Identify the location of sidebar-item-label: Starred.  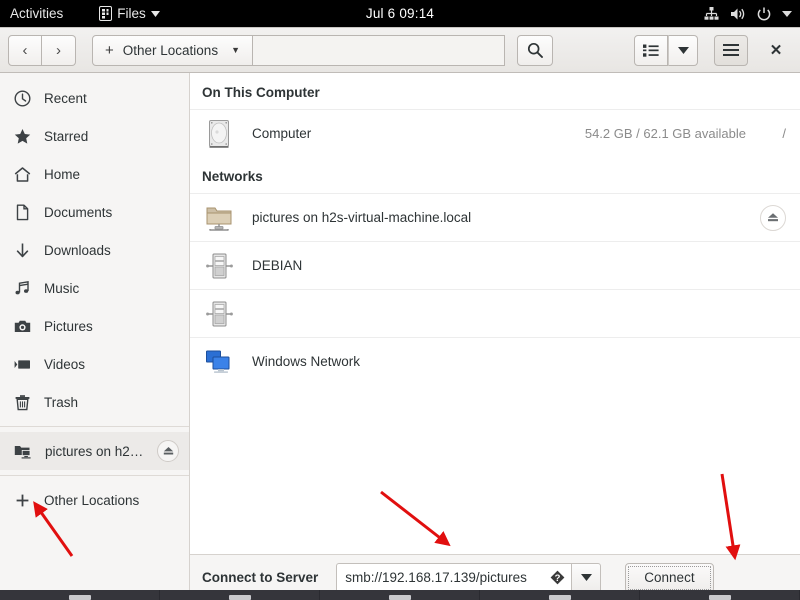
(66, 136).